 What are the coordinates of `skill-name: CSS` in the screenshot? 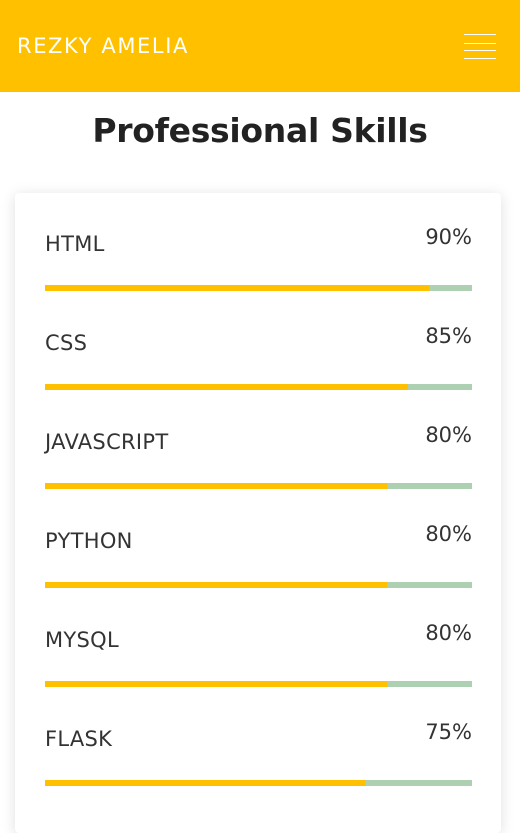 It's located at (66, 343).